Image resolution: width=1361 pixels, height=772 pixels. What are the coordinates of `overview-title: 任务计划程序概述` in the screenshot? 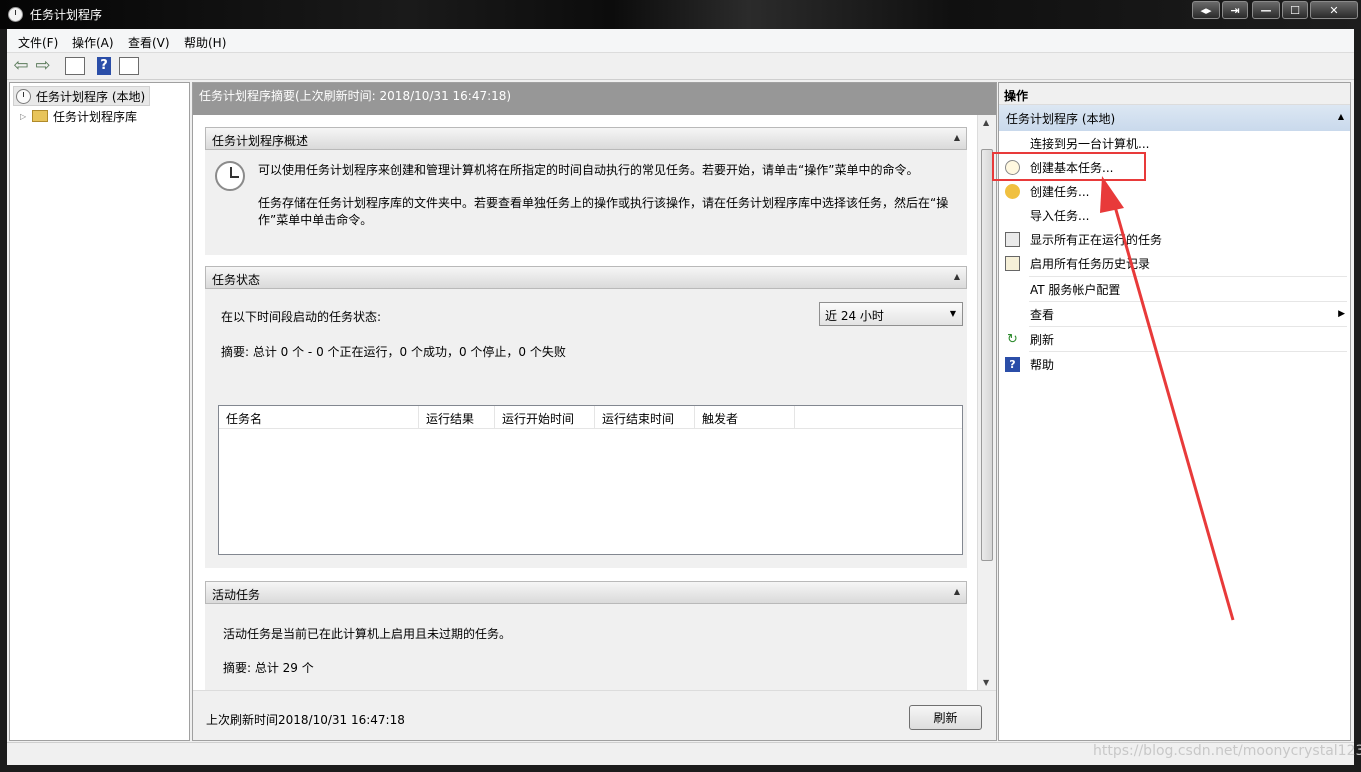 It's located at (260, 141).